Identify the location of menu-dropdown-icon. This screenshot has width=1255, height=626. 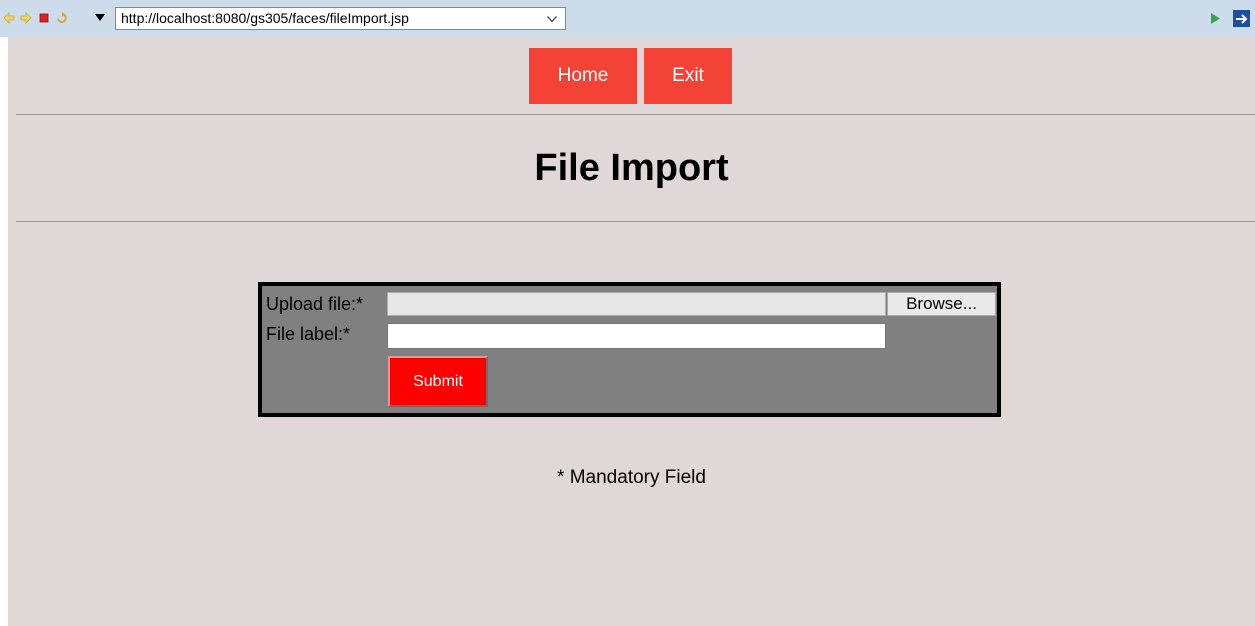
(100, 18).